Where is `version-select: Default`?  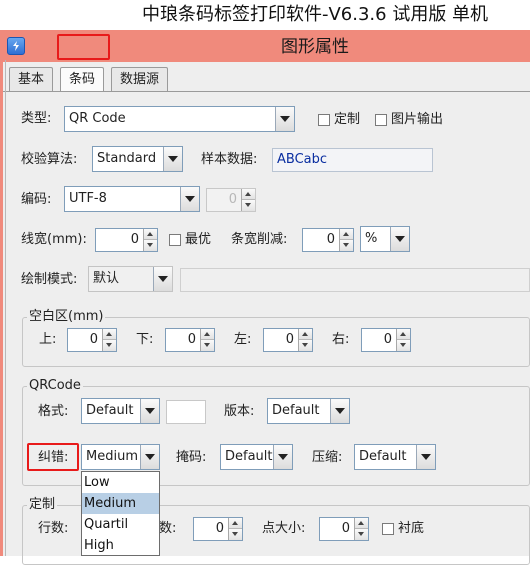 version-select: Default is located at coordinates (308, 411).